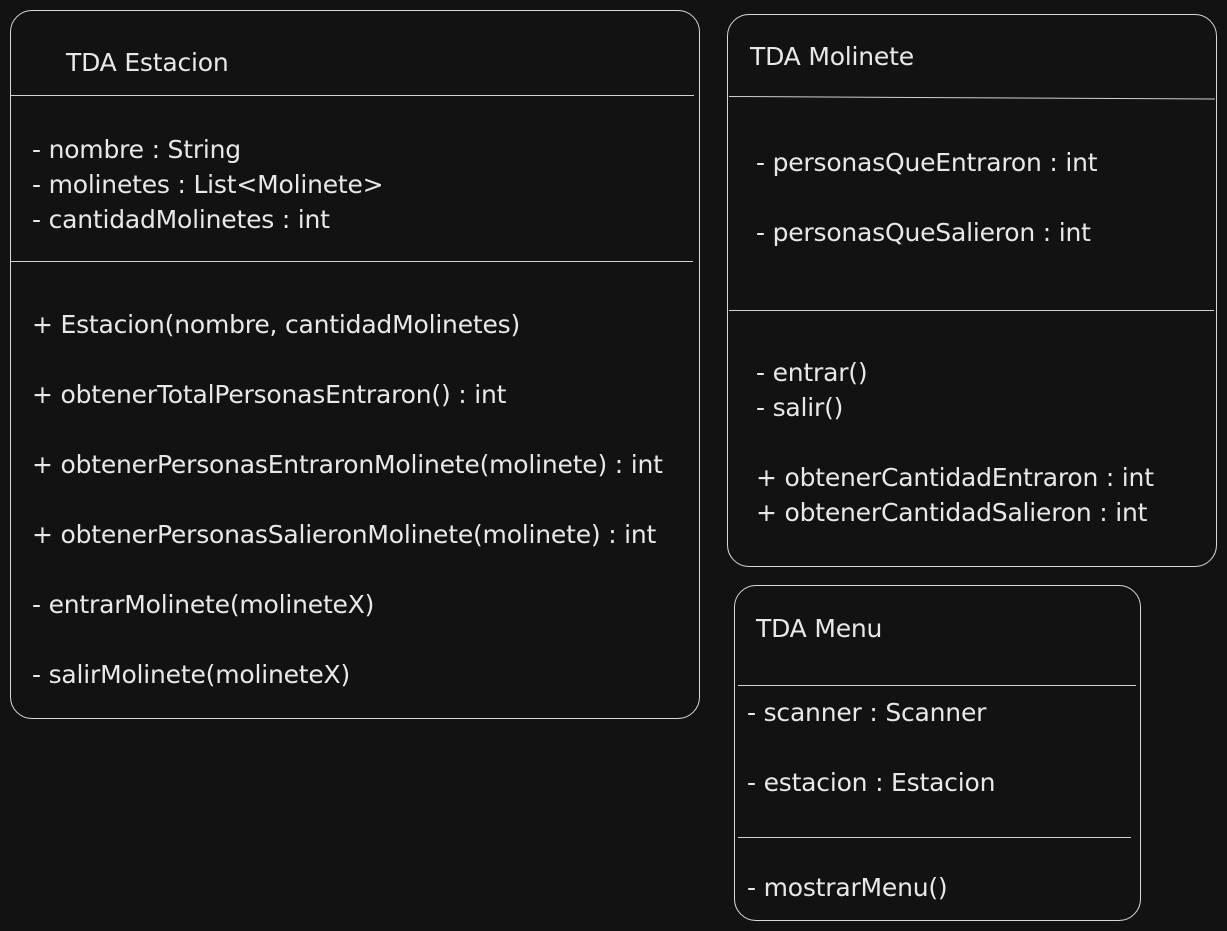 This screenshot has width=1227, height=931. Describe the element at coordinates (867, 712) in the screenshot. I see `attribute-scanner: - scanner : Scanner` at that location.